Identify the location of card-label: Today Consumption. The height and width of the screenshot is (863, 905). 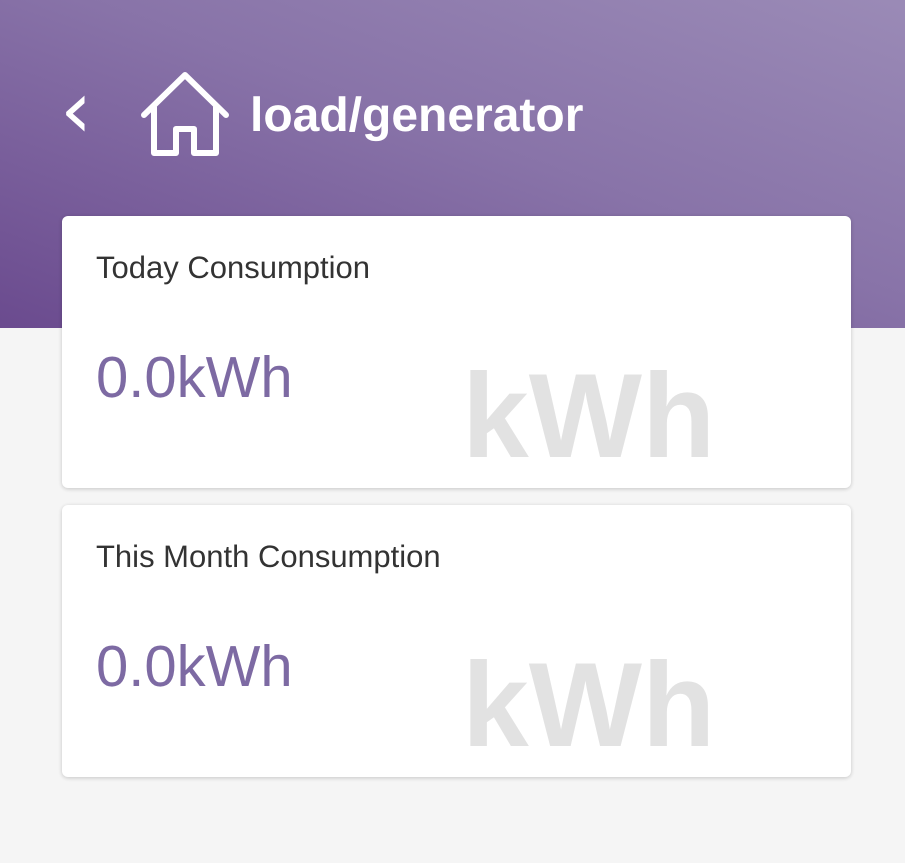
(233, 268).